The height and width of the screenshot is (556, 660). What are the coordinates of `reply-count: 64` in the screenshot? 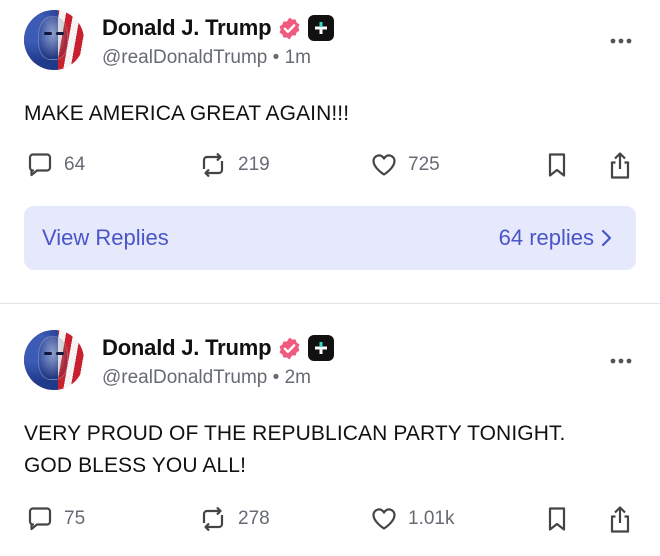 It's located at (75, 164).